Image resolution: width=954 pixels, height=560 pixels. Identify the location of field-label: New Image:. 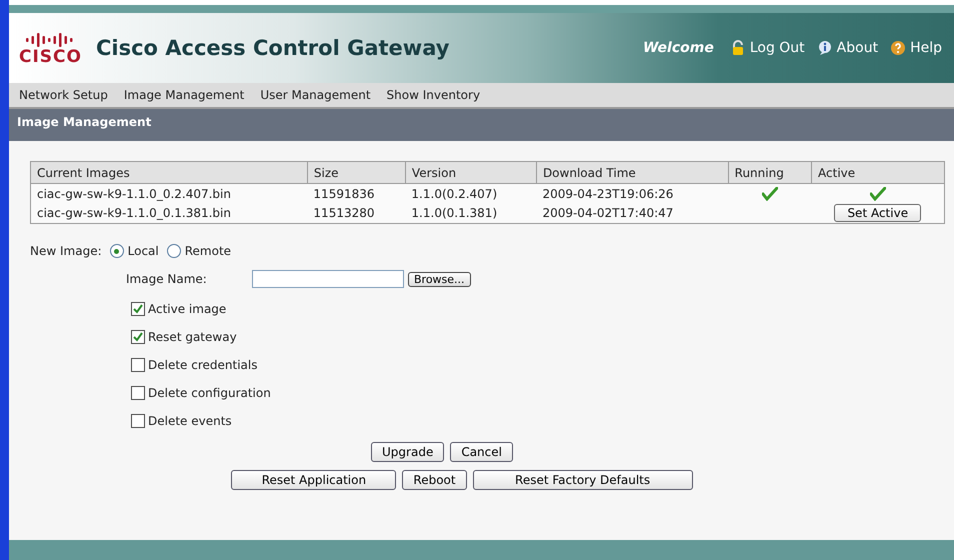
(66, 251).